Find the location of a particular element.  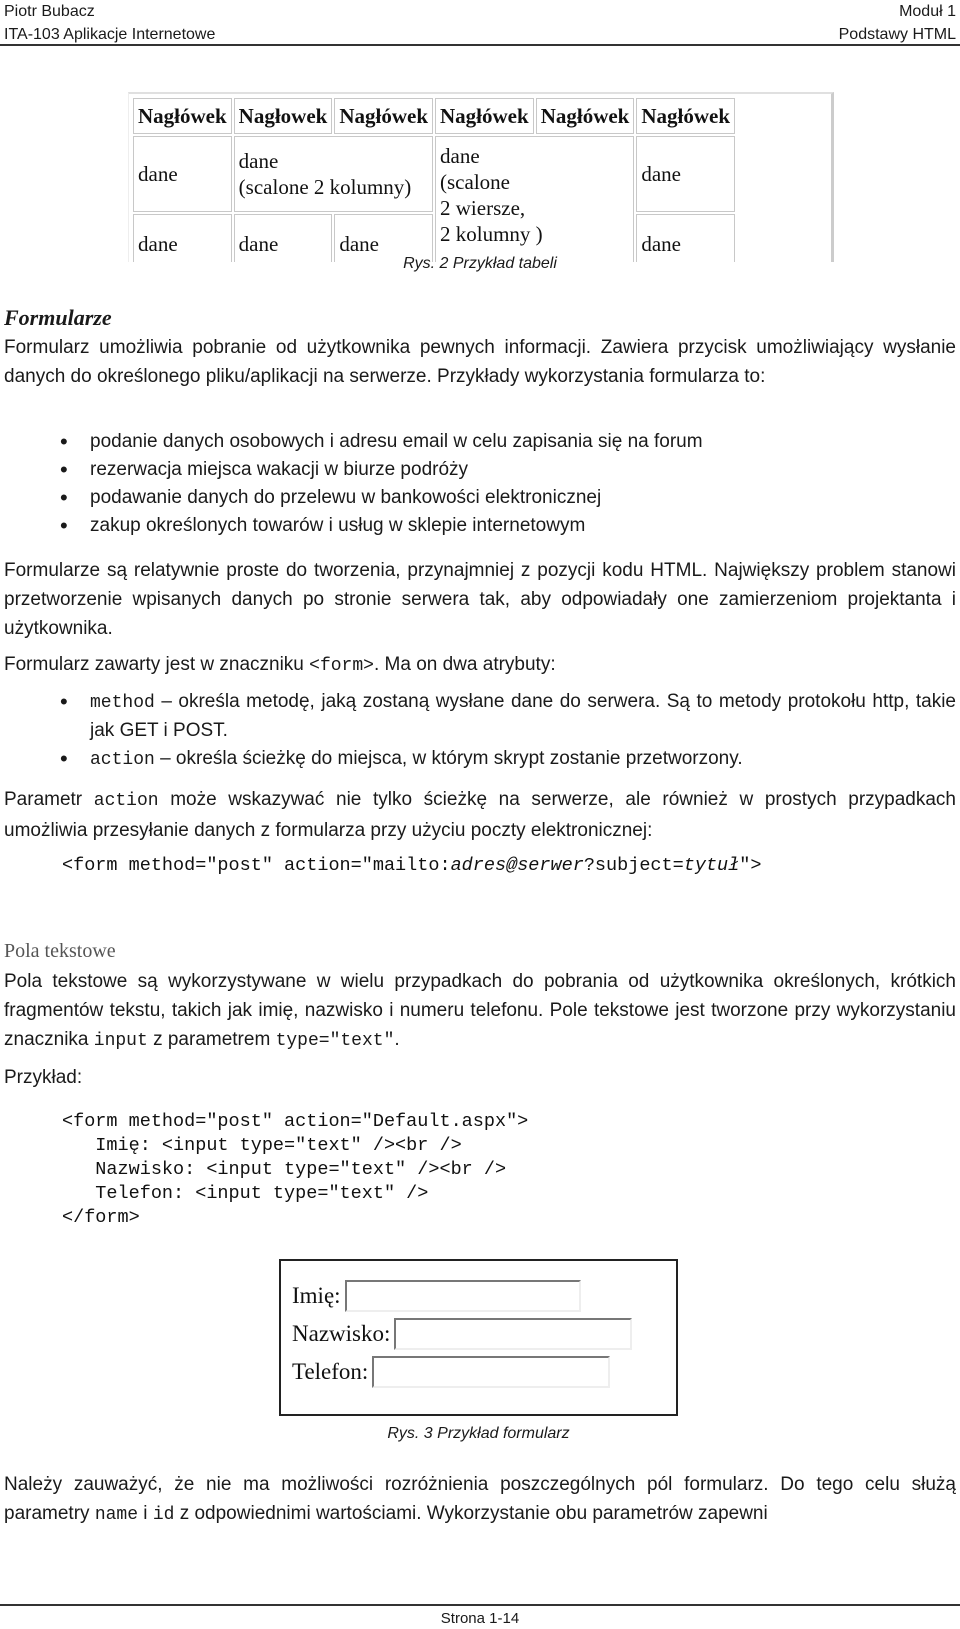

code-text: "> is located at coordinates (750, 865).